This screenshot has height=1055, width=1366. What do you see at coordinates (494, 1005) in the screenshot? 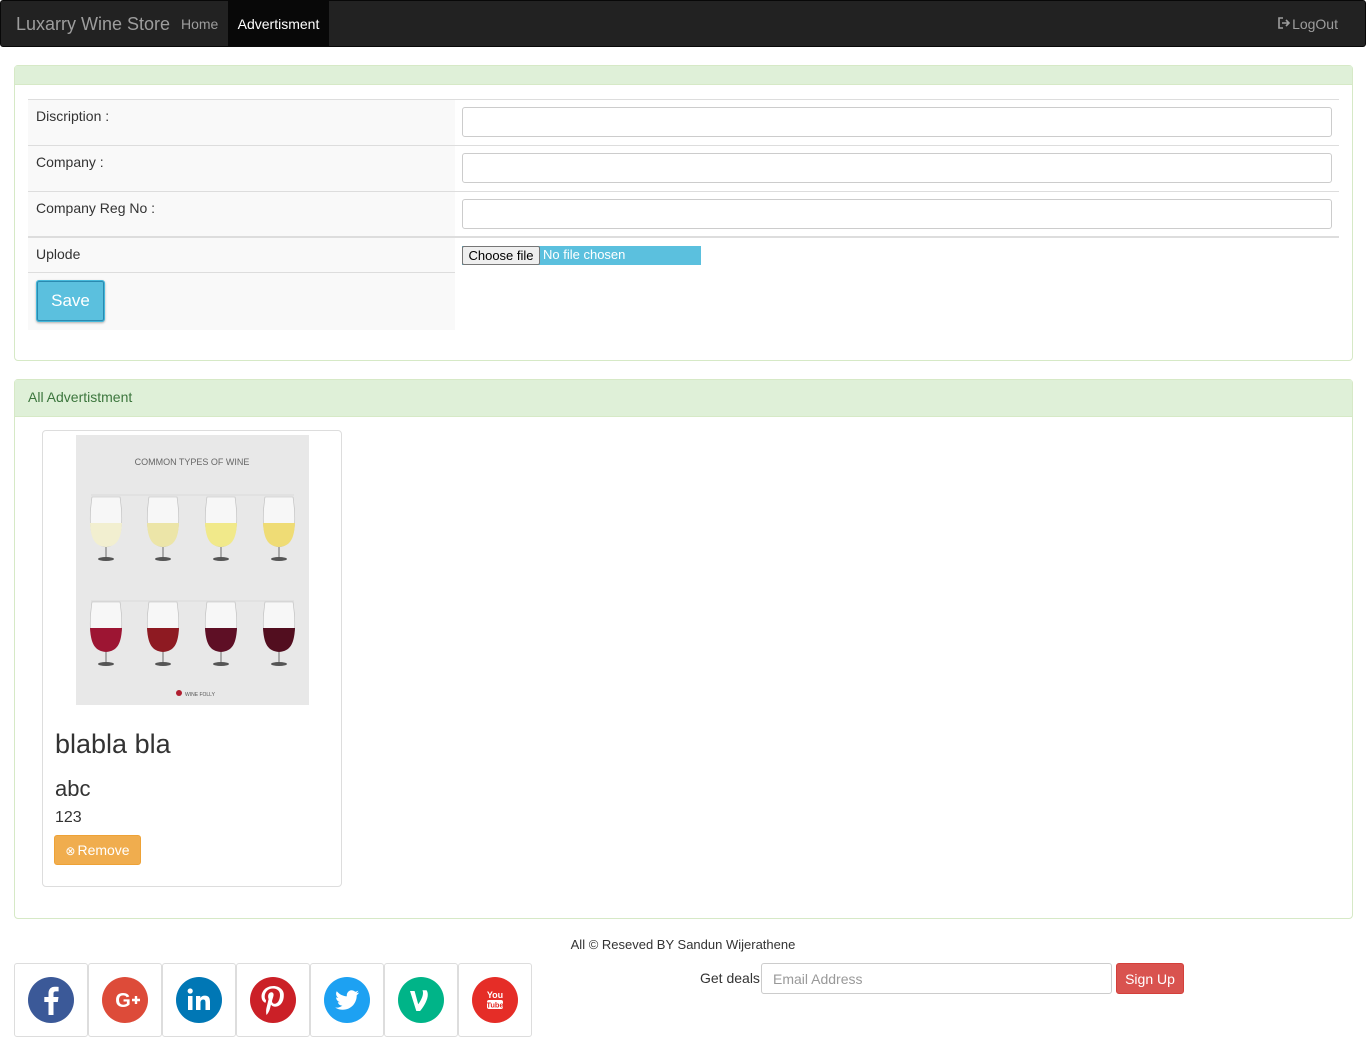
I see `svg-text: Tube` at bounding box center [494, 1005].